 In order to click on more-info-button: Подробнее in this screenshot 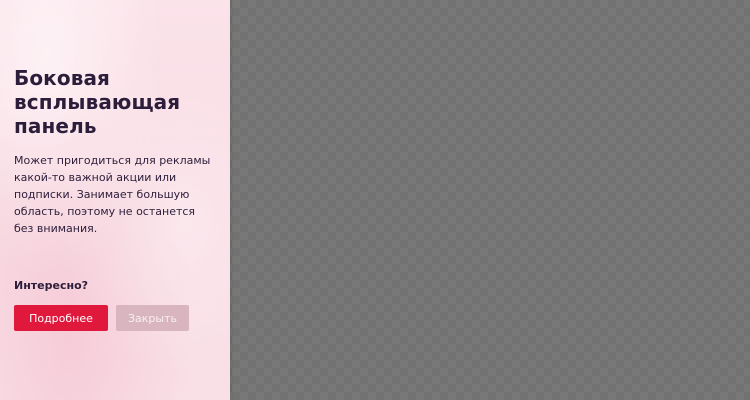, I will do `click(61, 318)`.